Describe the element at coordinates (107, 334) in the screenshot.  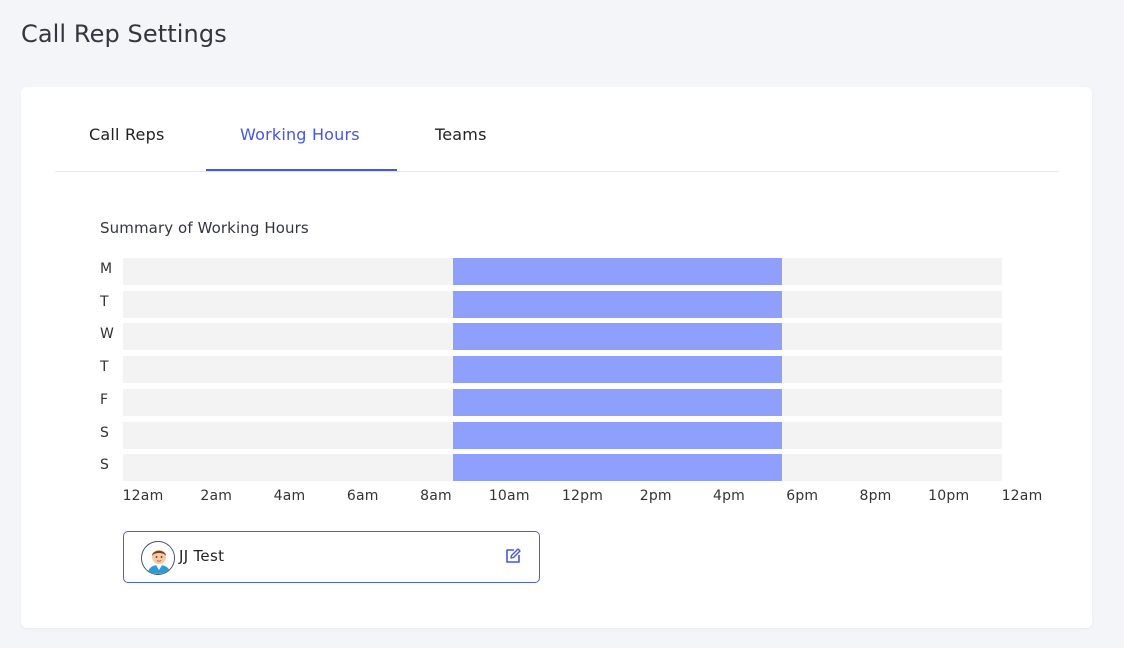
I see `day-label: W` at that location.